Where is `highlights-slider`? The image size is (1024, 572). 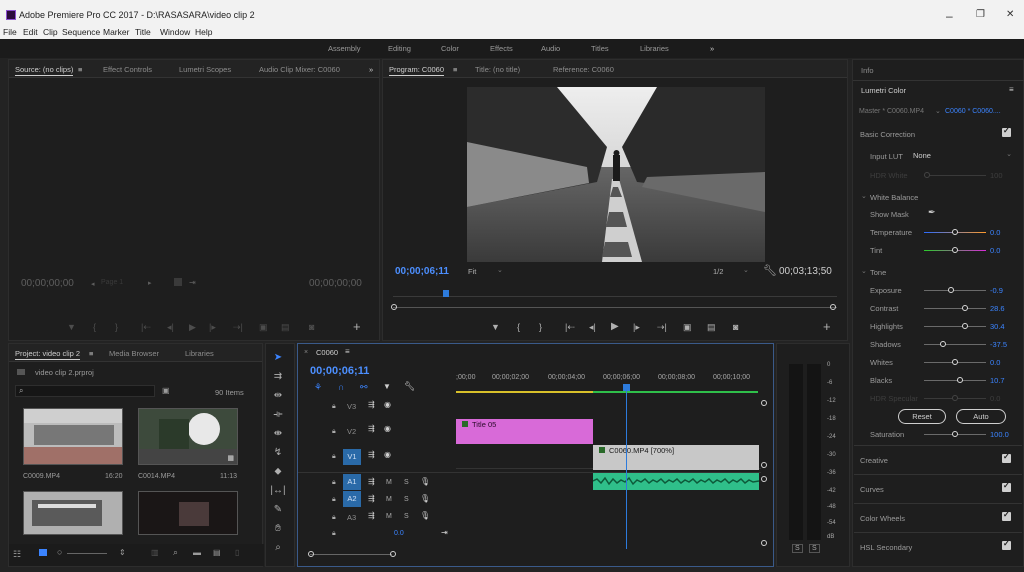
highlights-slider is located at coordinates (955, 326).